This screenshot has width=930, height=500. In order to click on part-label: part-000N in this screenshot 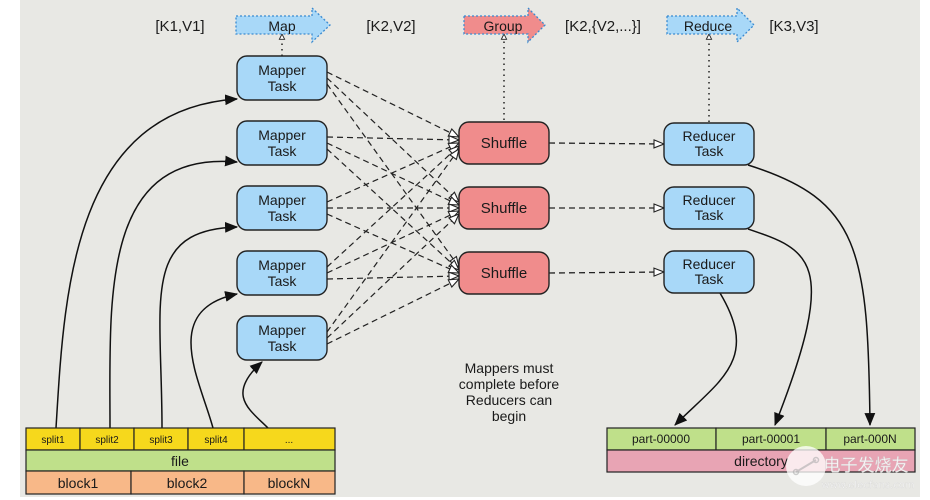, I will do `click(869, 439)`.